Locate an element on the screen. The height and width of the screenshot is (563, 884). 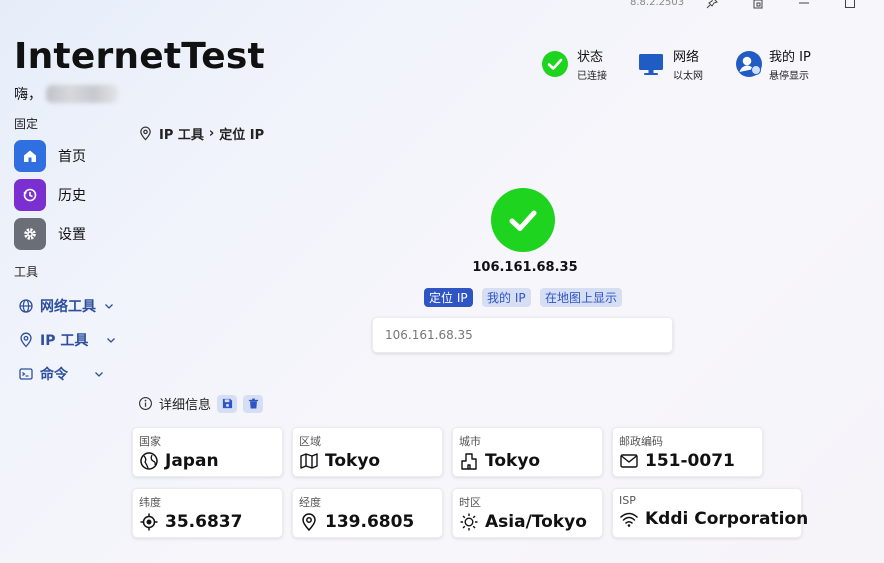
trash-icon is located at coordinates (253, 403).